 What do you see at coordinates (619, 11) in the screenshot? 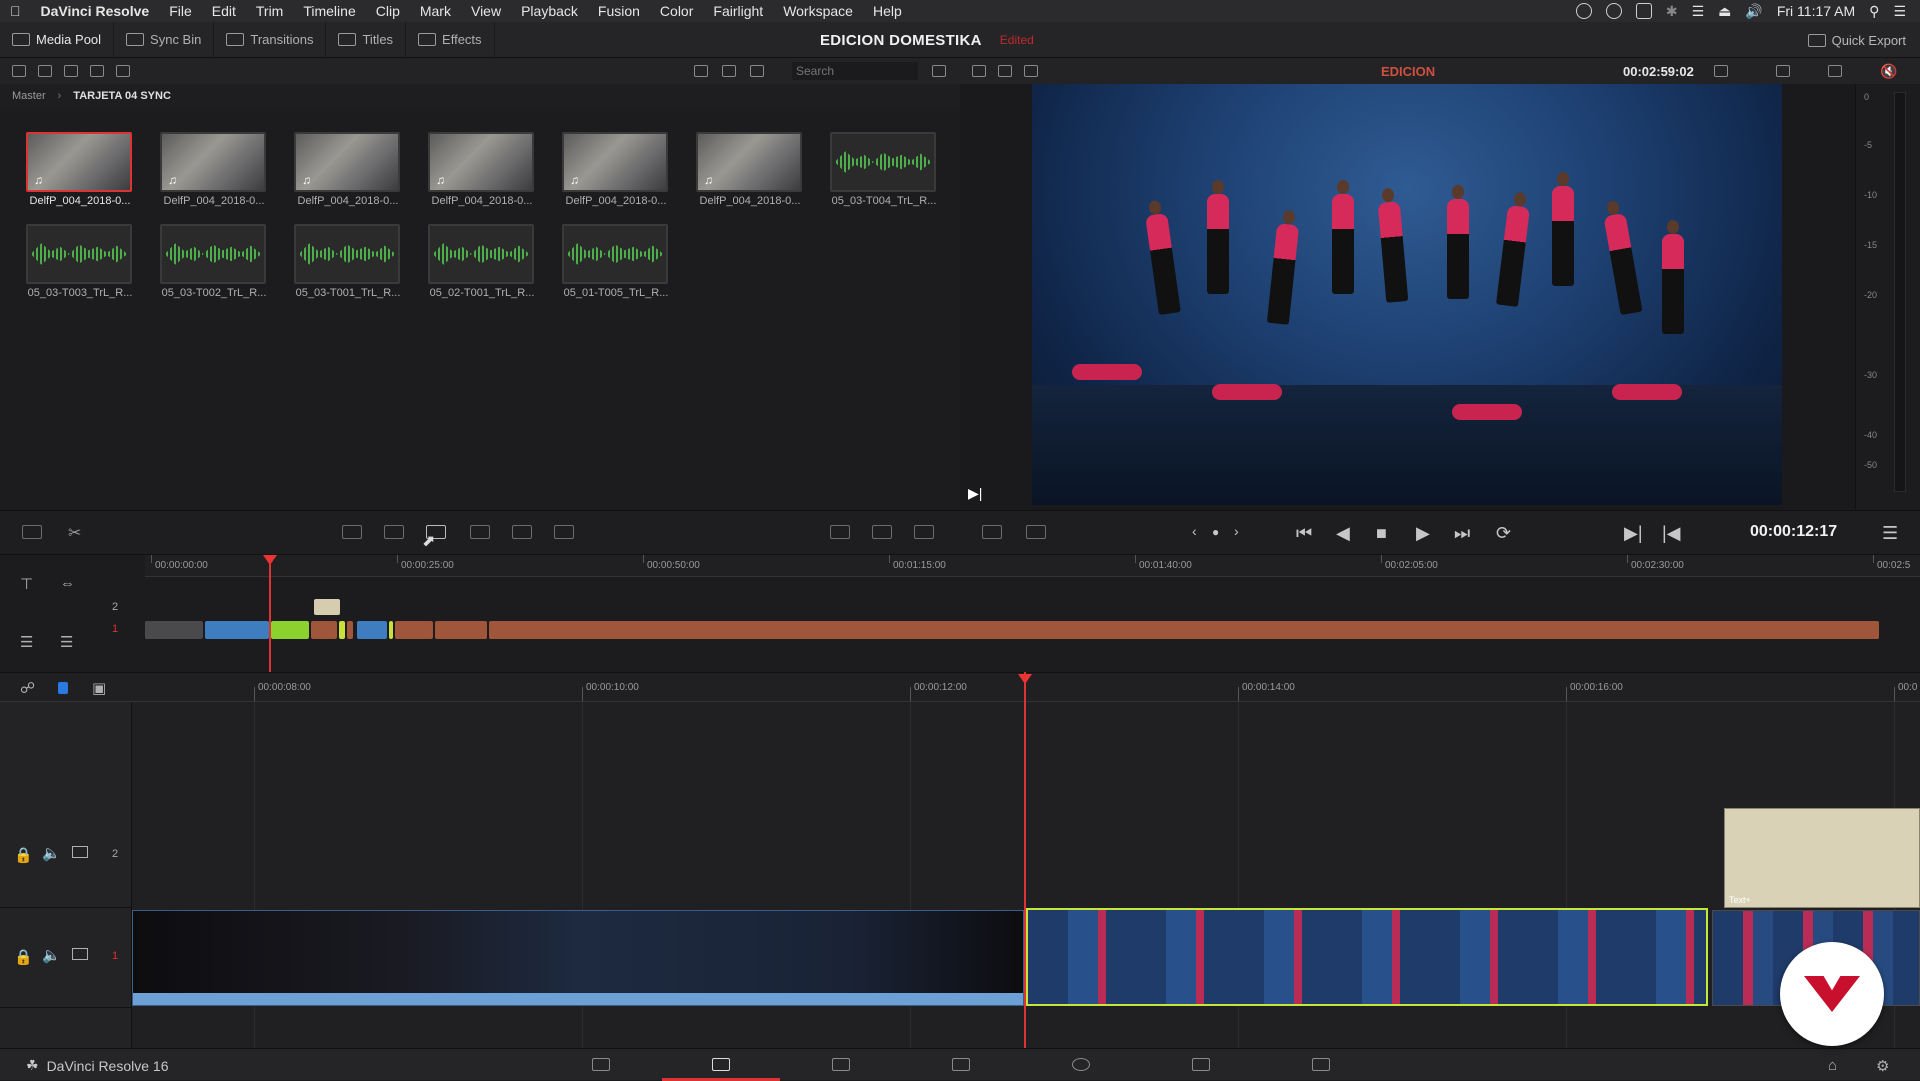
I see `menu-fusion: Fusion` at bounding box center [619, 11].